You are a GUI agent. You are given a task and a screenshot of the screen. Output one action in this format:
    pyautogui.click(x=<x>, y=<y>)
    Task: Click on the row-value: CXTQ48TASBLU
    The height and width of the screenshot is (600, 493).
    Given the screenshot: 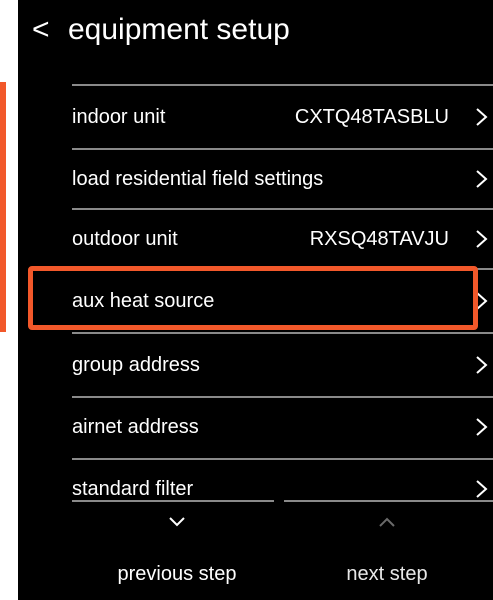 What is the action you would take?
    pyautogui.click(x=371, y=117)
    